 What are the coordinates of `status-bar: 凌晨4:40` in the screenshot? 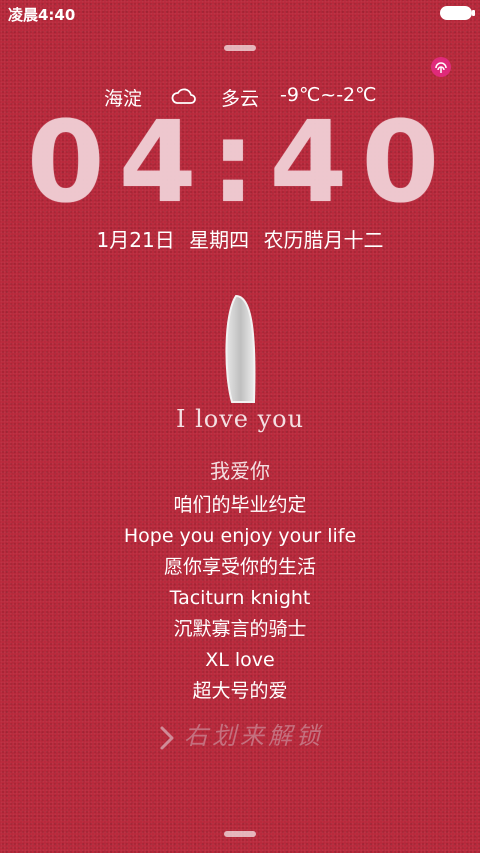 It's located at (240, 13).